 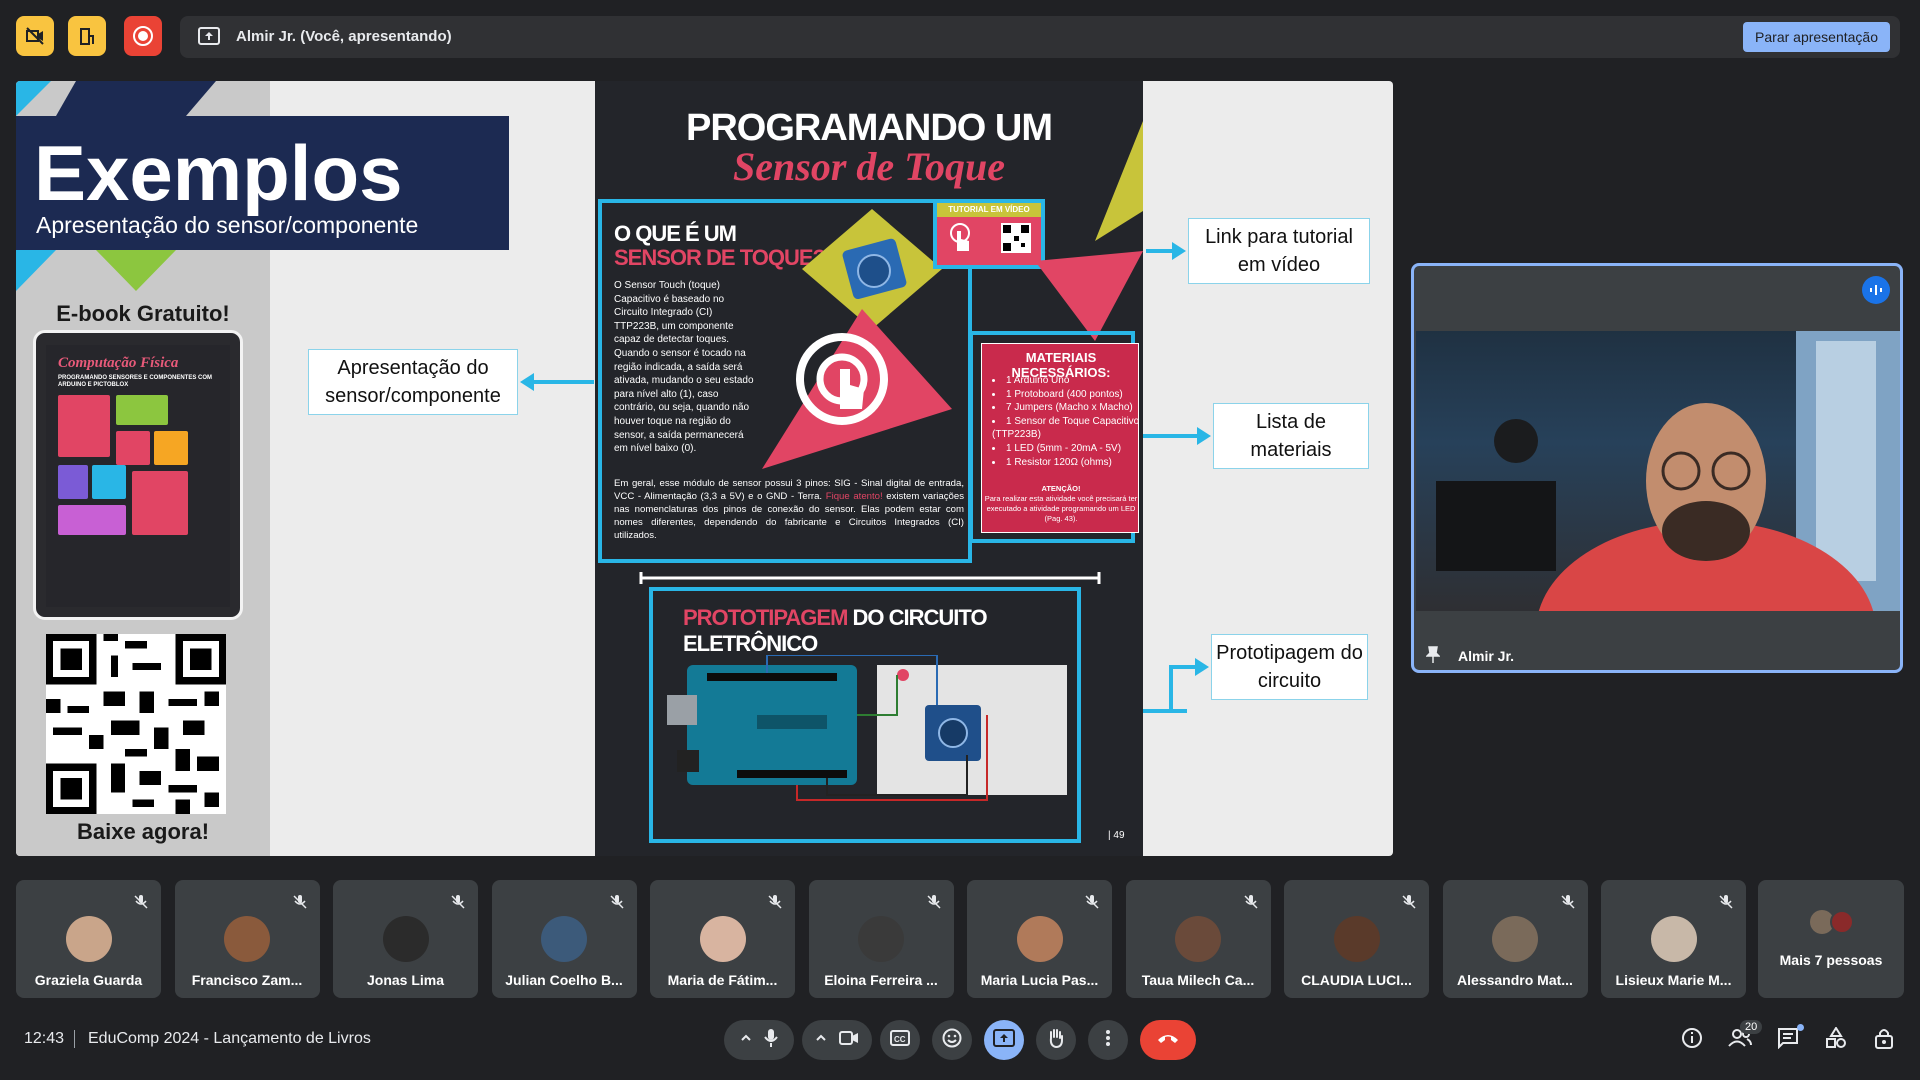 I want to click on prototype-title: PROTOTIPAGEM DO CIRCUITO ELETRÔNICO, so click(x=880, y=631).